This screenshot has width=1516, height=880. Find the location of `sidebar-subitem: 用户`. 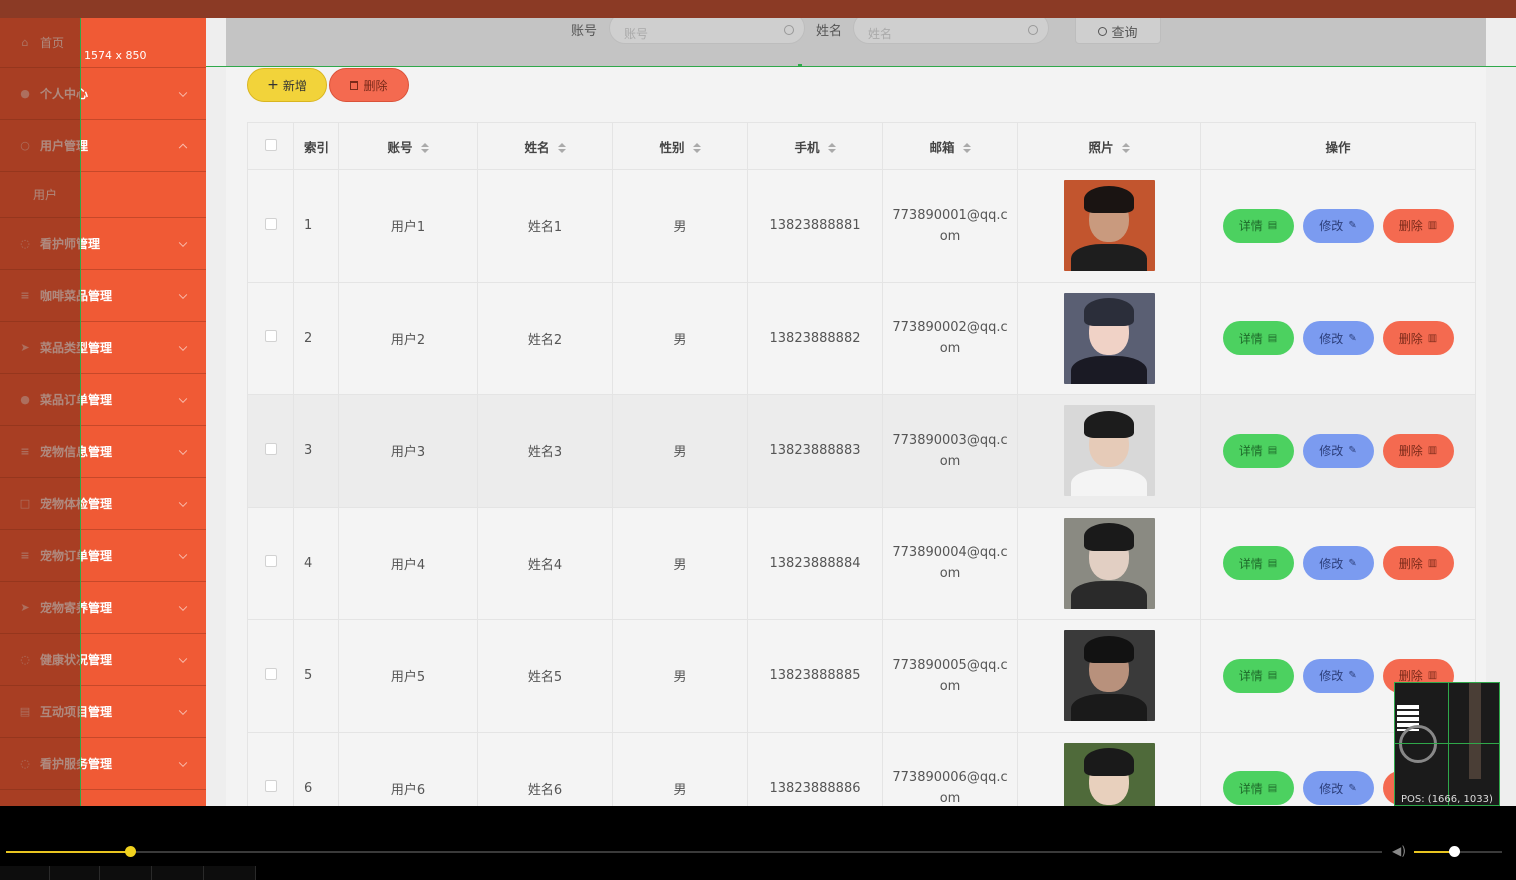

sidebar-subitem: 用户 is located at coordinates (103, 195).